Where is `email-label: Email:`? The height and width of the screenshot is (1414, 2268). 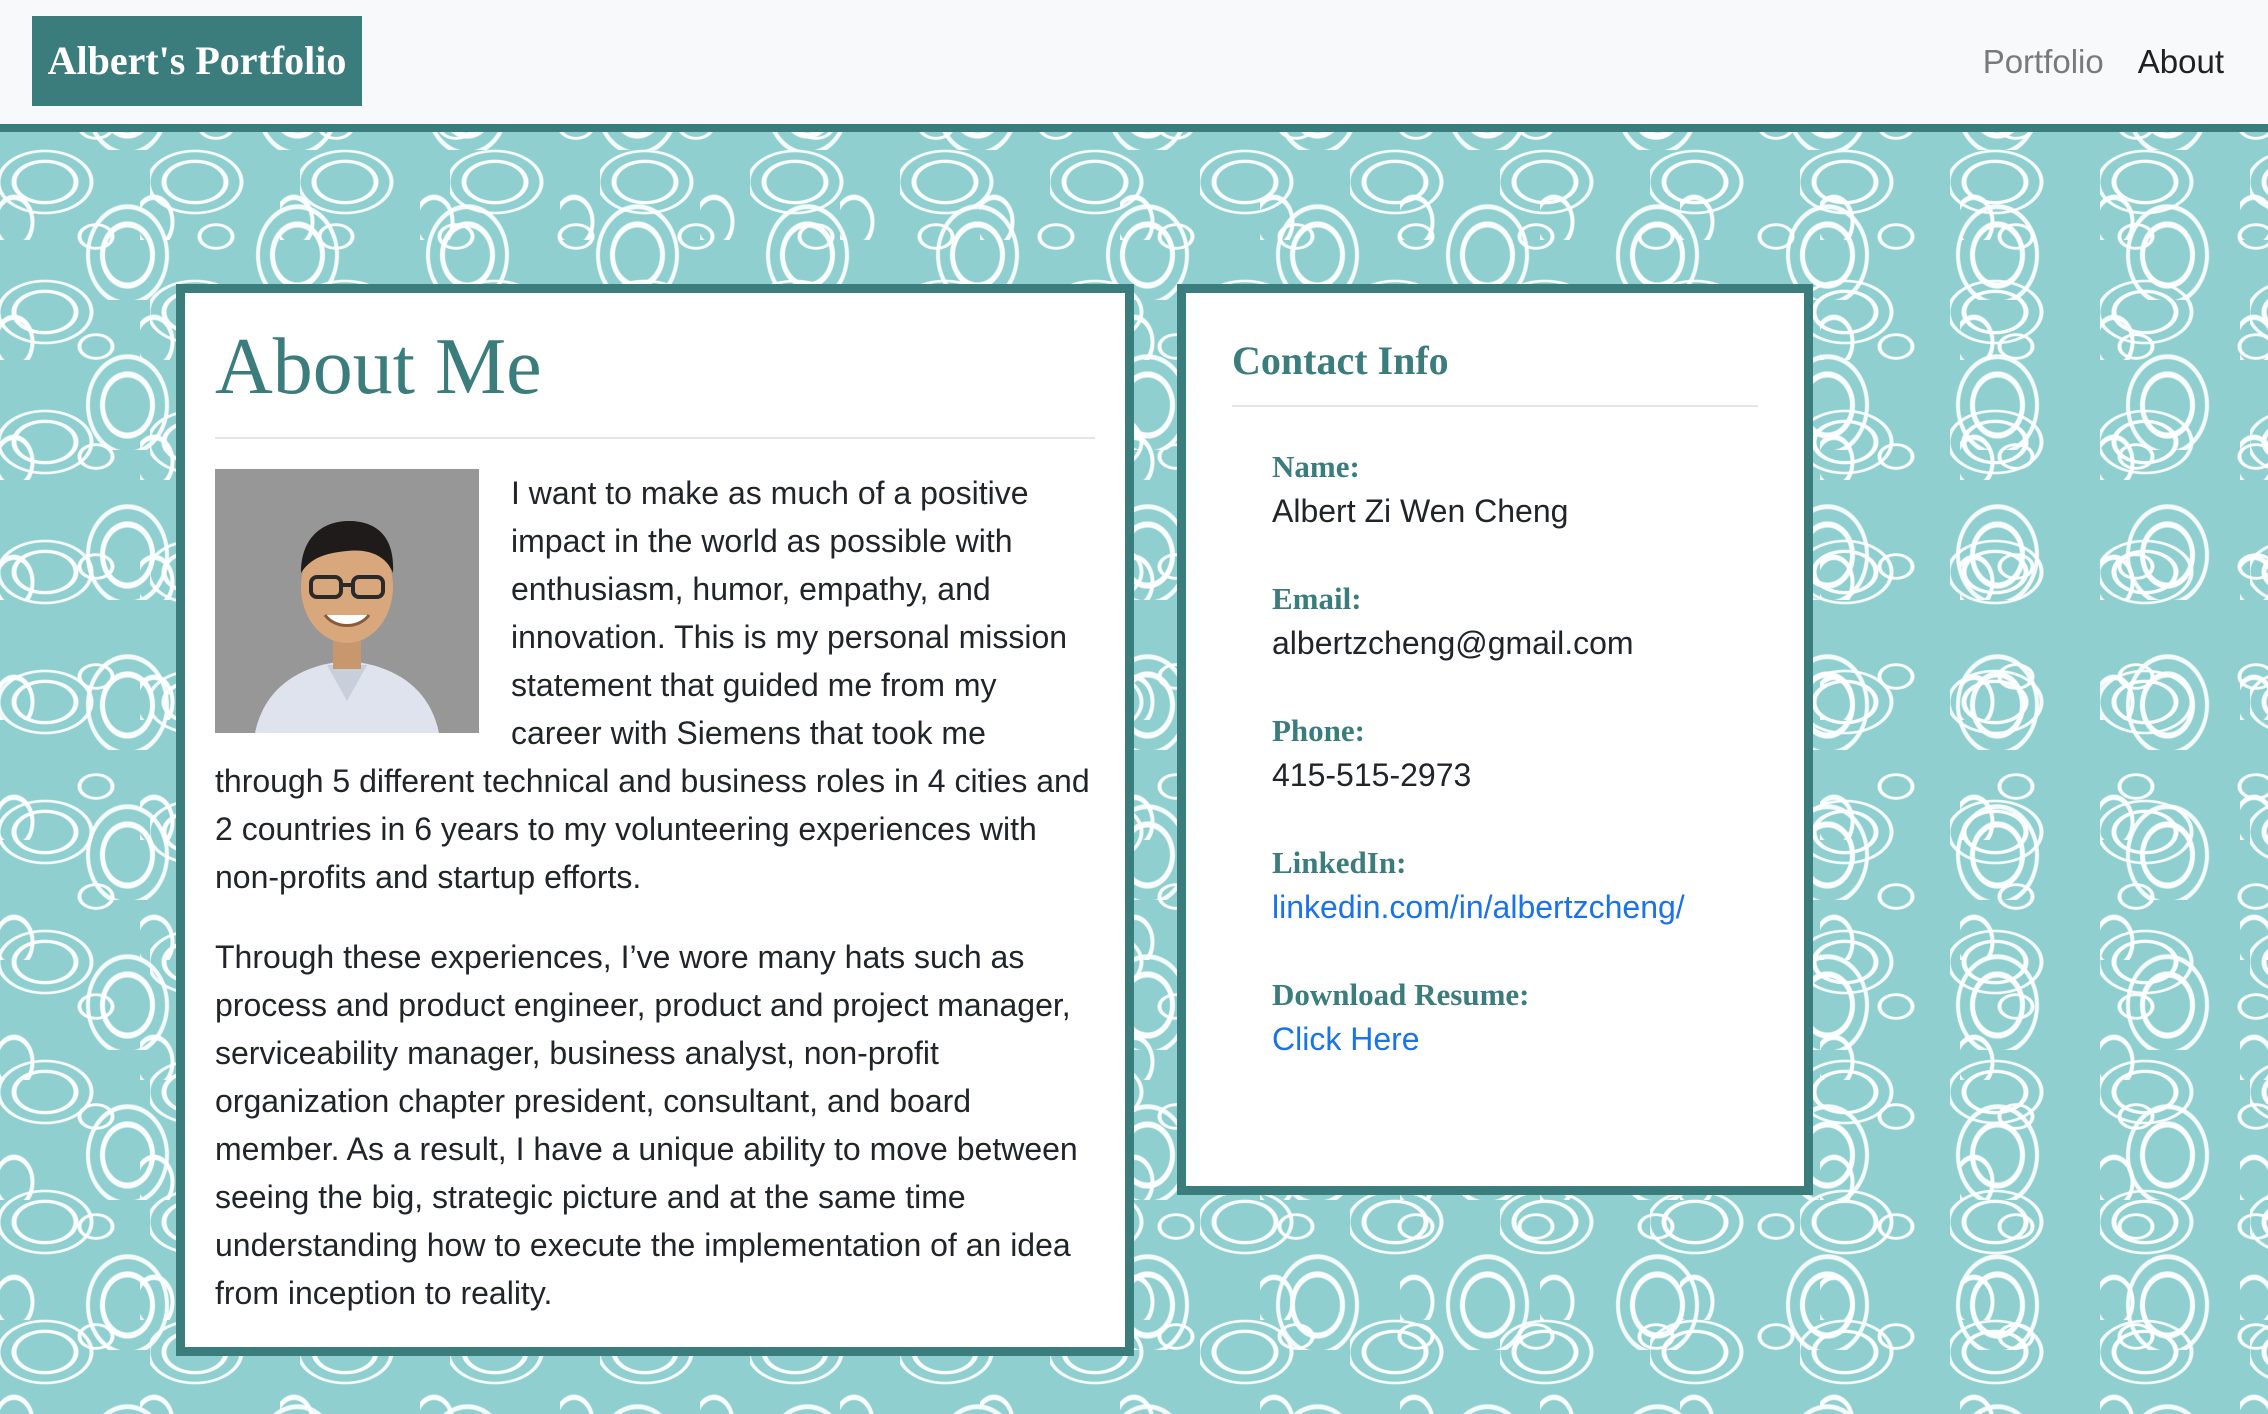
email-label: Email: is located at coordinates (1317, 598).